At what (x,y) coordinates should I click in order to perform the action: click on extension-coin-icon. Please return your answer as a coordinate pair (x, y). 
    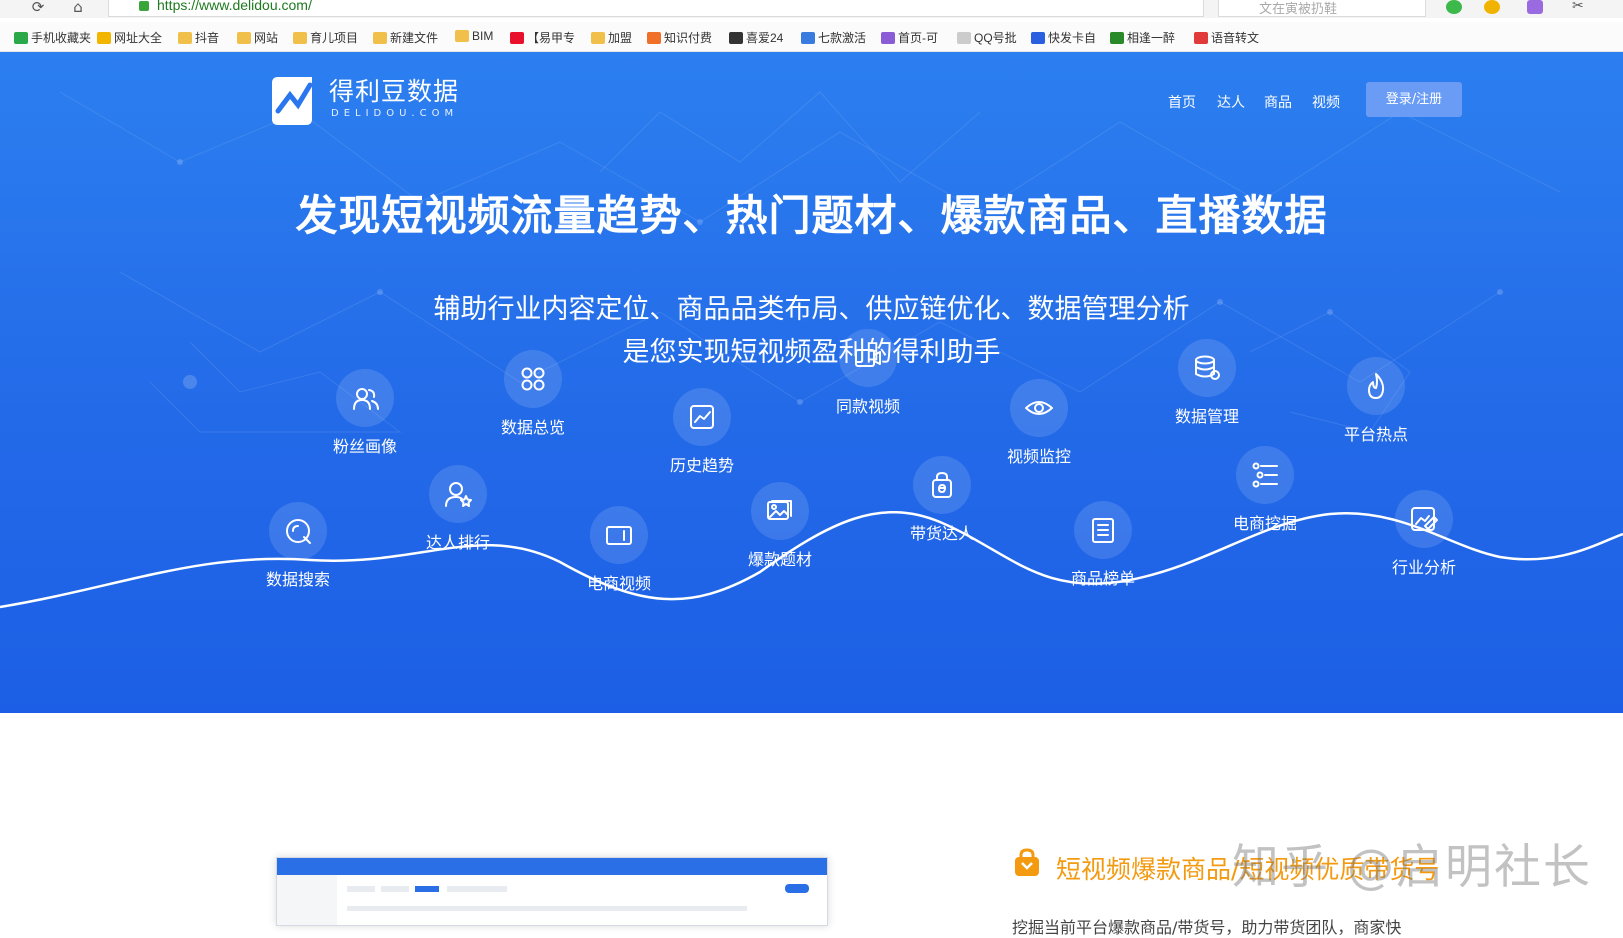
    Looking at the image, I should click on (1492, 7).